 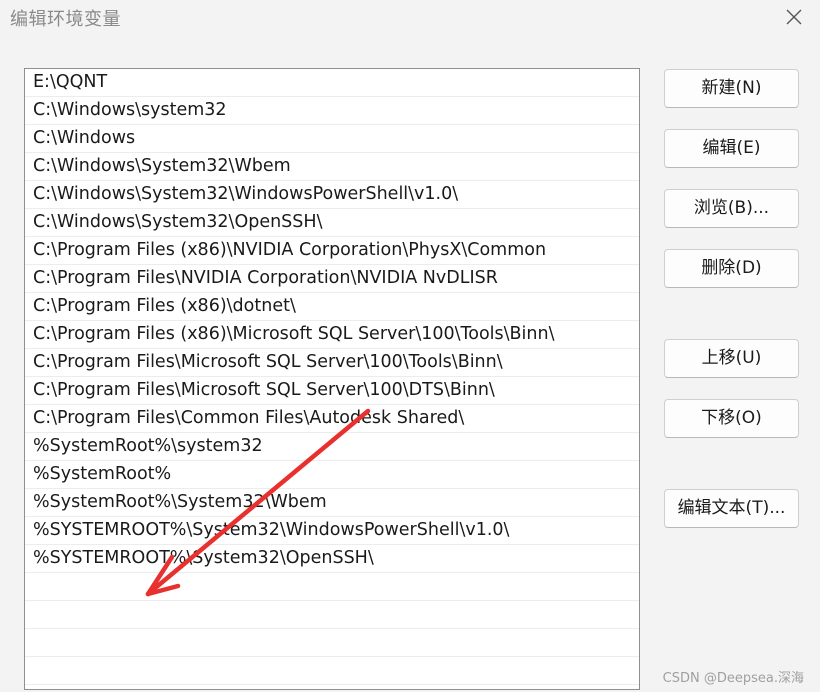 What do you see at coordinates (332, 83) in the screenshot?
I see `list-item: E:\QQNT` at bounding box center [332, 83].